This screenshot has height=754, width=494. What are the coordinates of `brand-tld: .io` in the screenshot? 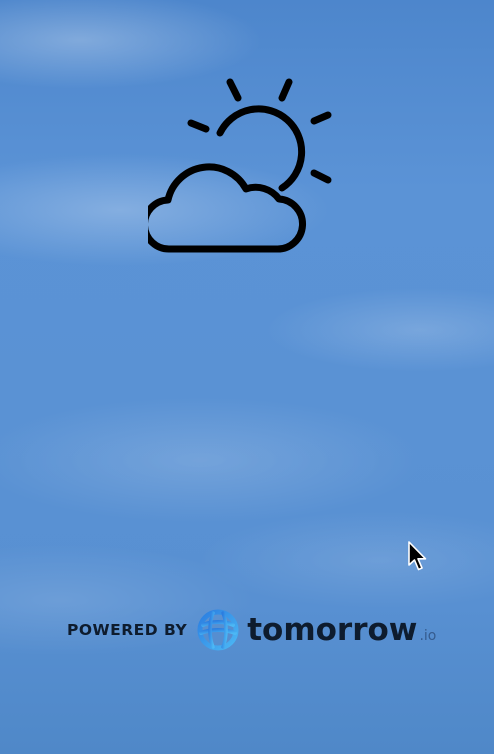 It's located at (428, 636).